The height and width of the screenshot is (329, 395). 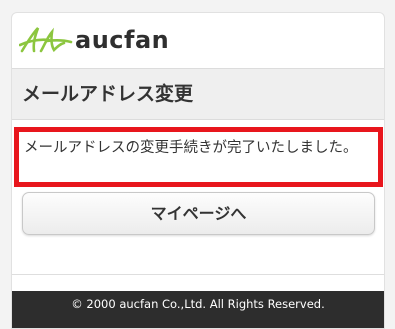 What do you see at coordinates (108, 94) in the screenshot?
I see `page-title: メールアドレス変更` at bounding box center [108, 94].